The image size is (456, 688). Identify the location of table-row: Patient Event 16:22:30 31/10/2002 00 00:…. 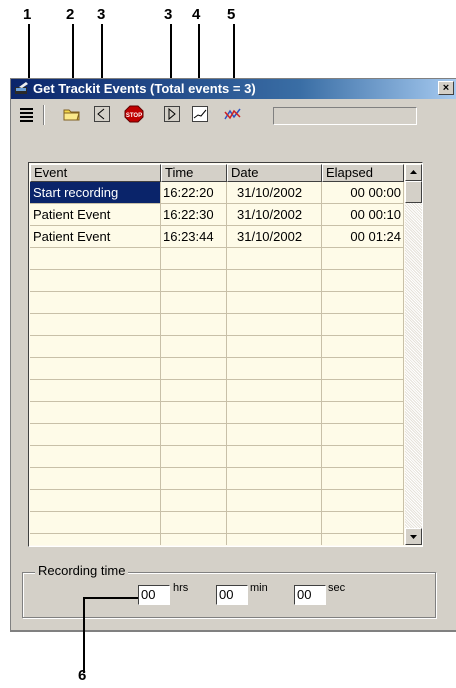
(217, 215).